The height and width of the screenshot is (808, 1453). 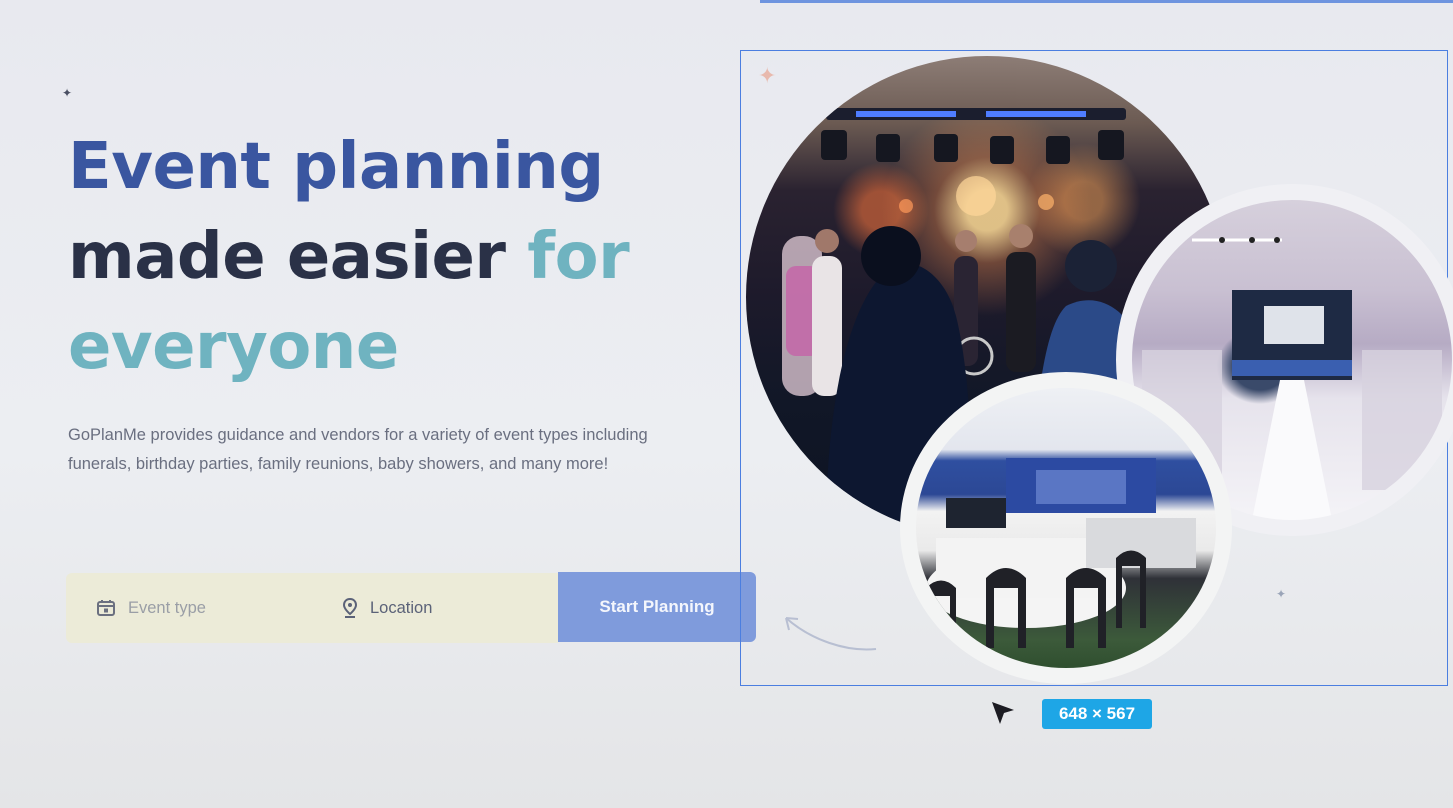 What do you see at coordinates (233, 347) in the screenshot?
I see `headline-word: everyone` at bounding box center [233, 347].